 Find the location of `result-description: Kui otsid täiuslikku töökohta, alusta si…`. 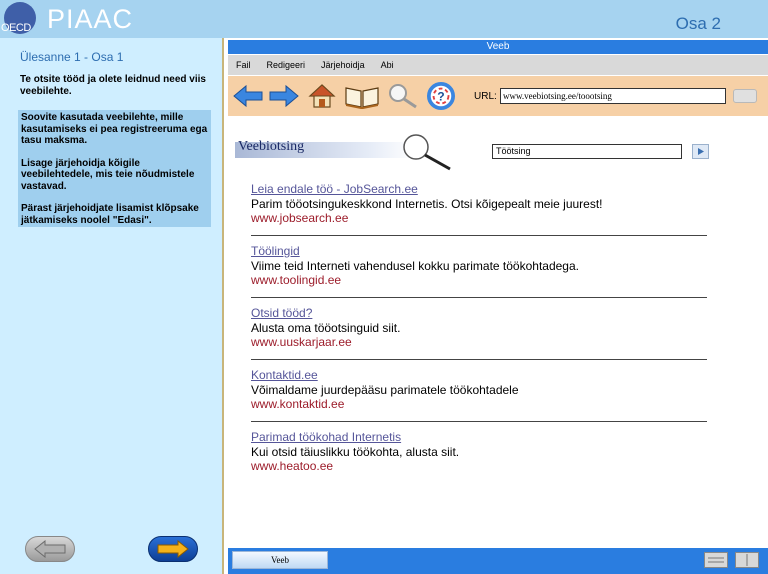

result-description: Kui otsid täiuslikku töökohta, alusta si… is located at coordinates (355, 452).